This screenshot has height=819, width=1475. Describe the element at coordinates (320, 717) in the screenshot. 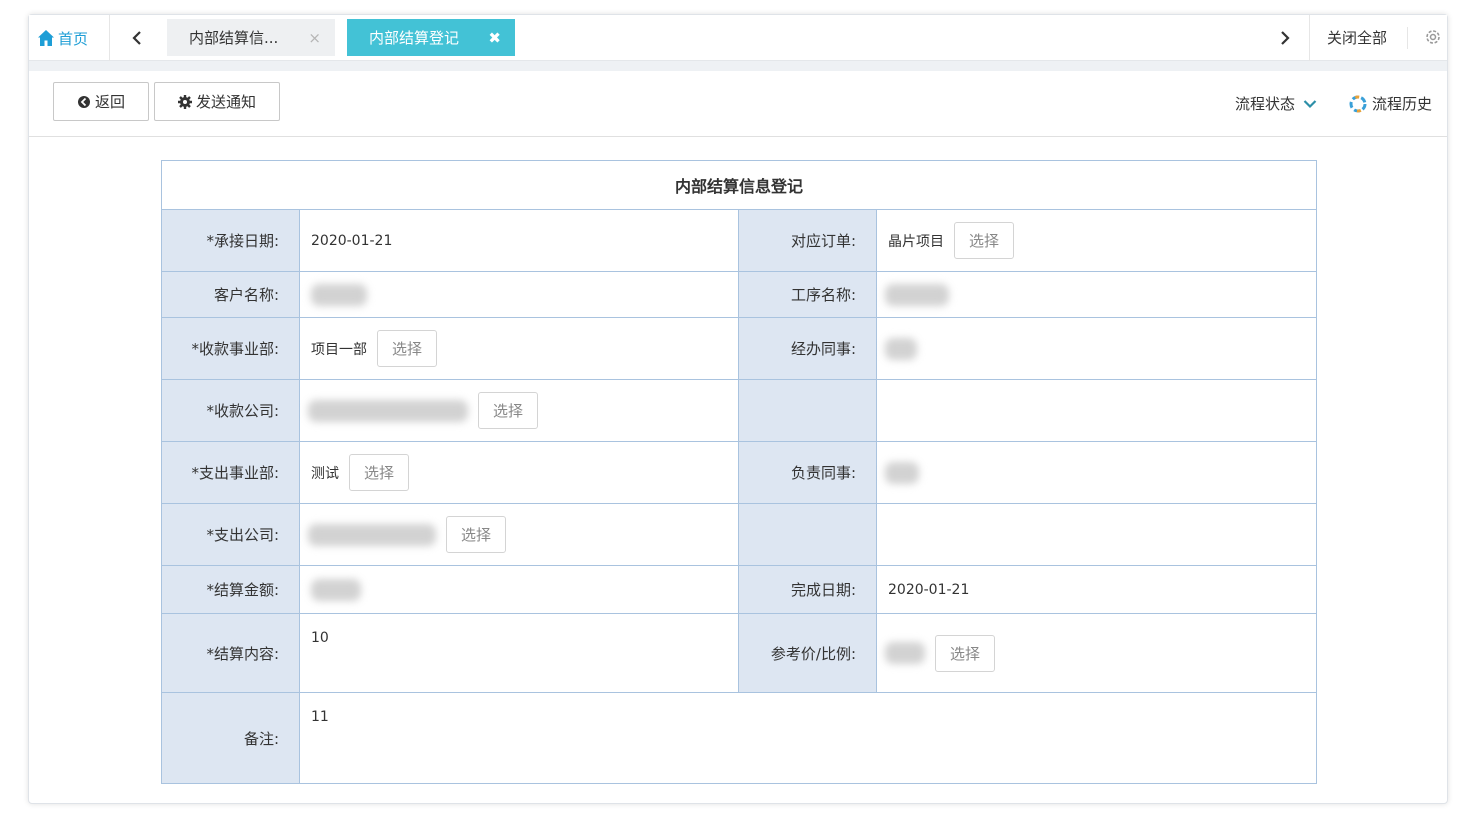

I see `value-text: 11` at that location.